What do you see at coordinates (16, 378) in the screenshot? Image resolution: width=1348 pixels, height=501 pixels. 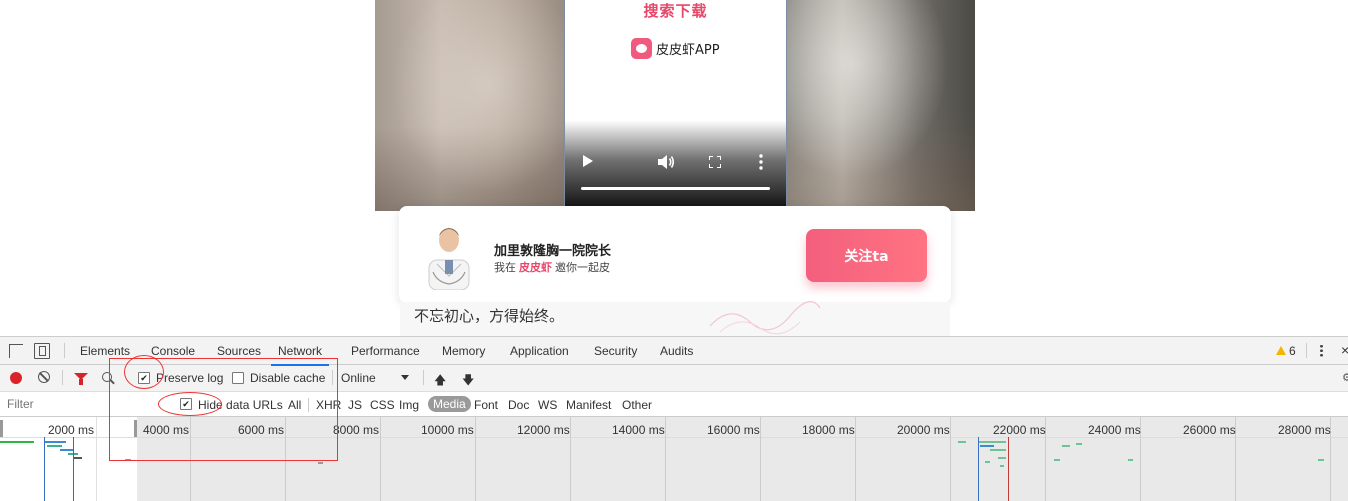 I see `record-button` at bounding box center [16, 378].